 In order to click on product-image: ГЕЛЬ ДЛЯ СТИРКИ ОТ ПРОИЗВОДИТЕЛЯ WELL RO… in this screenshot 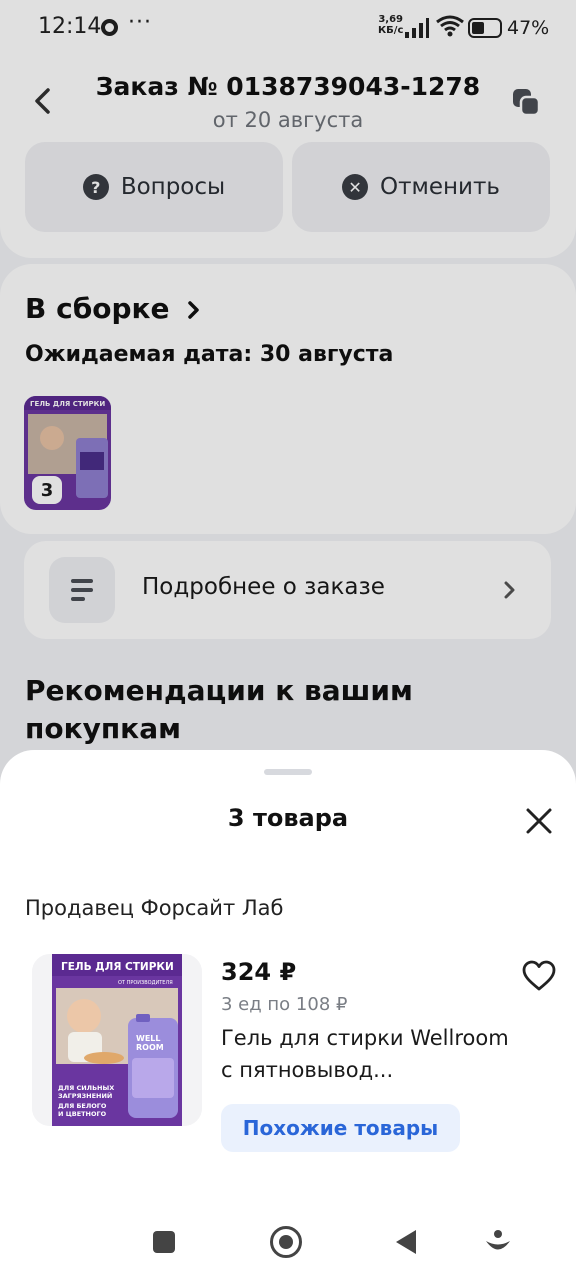, I will do `click(117, 1040)`.